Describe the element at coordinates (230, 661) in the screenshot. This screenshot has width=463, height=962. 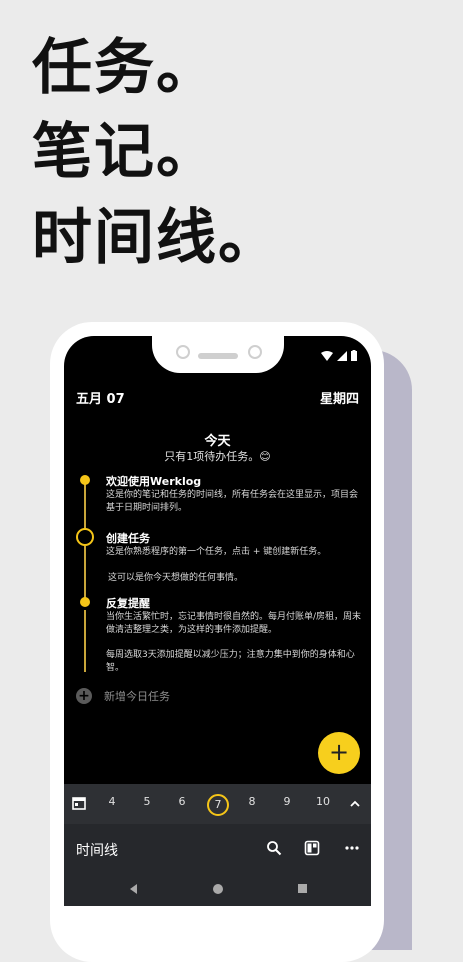
I see `reminder-description: 每周选取3天添加提醒以减少压力；注意力集中到你的身体和心智。` at that location.